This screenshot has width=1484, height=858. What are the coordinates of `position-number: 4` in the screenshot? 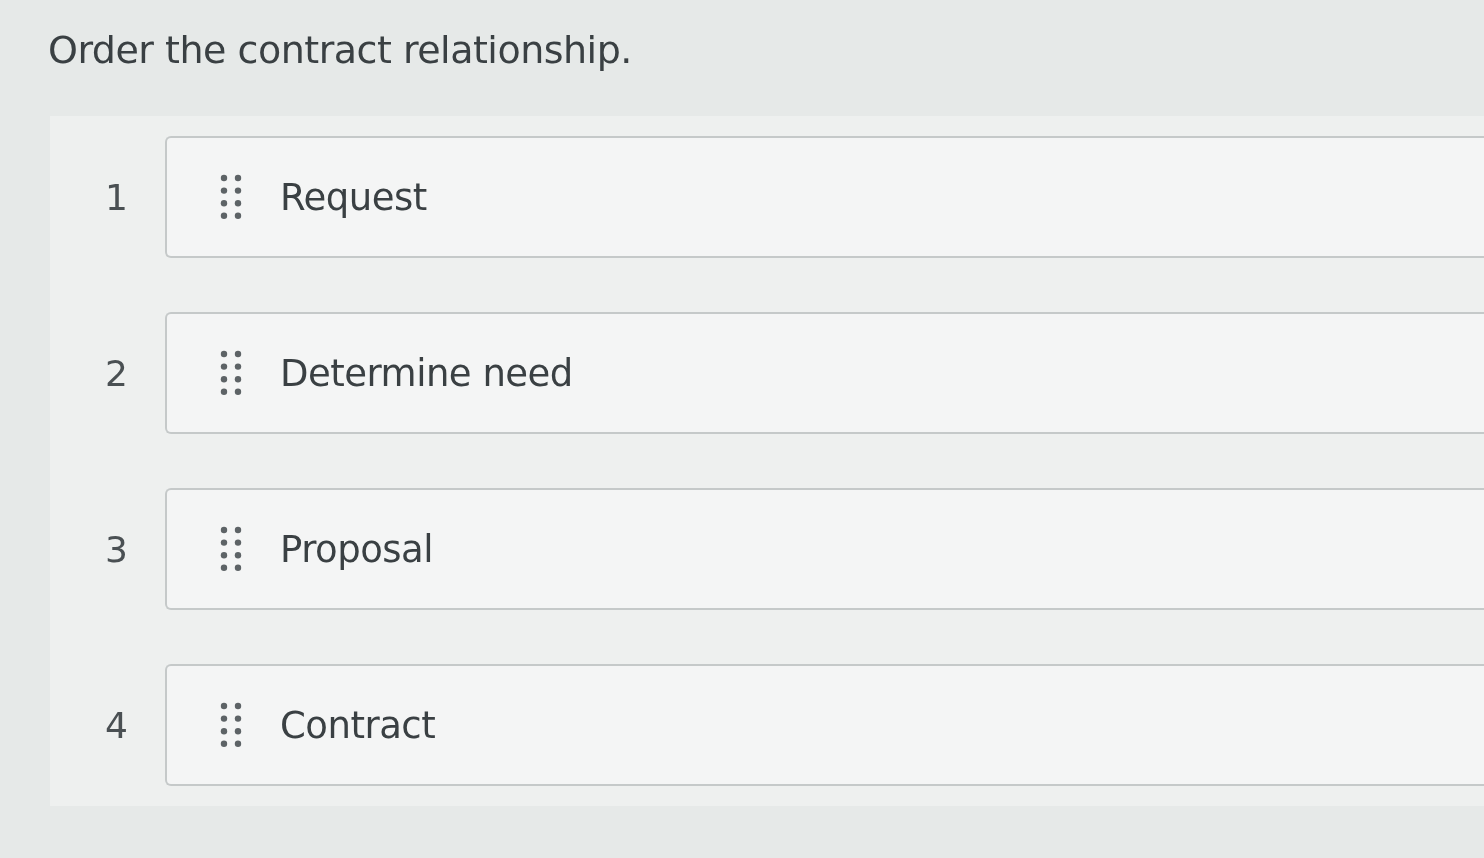 It's located at (116, 725).